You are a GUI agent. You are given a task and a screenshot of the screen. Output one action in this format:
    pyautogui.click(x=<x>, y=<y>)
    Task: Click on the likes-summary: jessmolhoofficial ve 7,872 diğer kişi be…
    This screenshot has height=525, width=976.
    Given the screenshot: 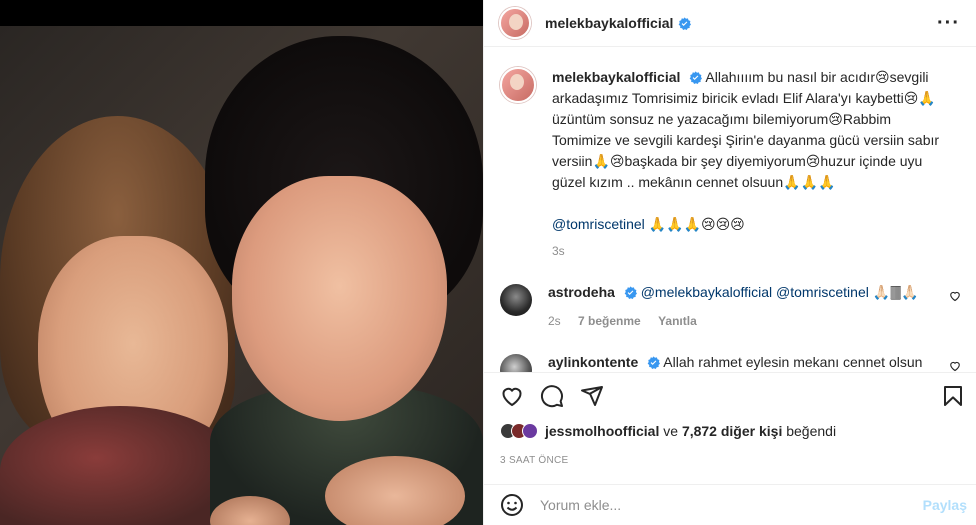 What is the action you would take?
    pyautogui.click(x=668, y=431)
    